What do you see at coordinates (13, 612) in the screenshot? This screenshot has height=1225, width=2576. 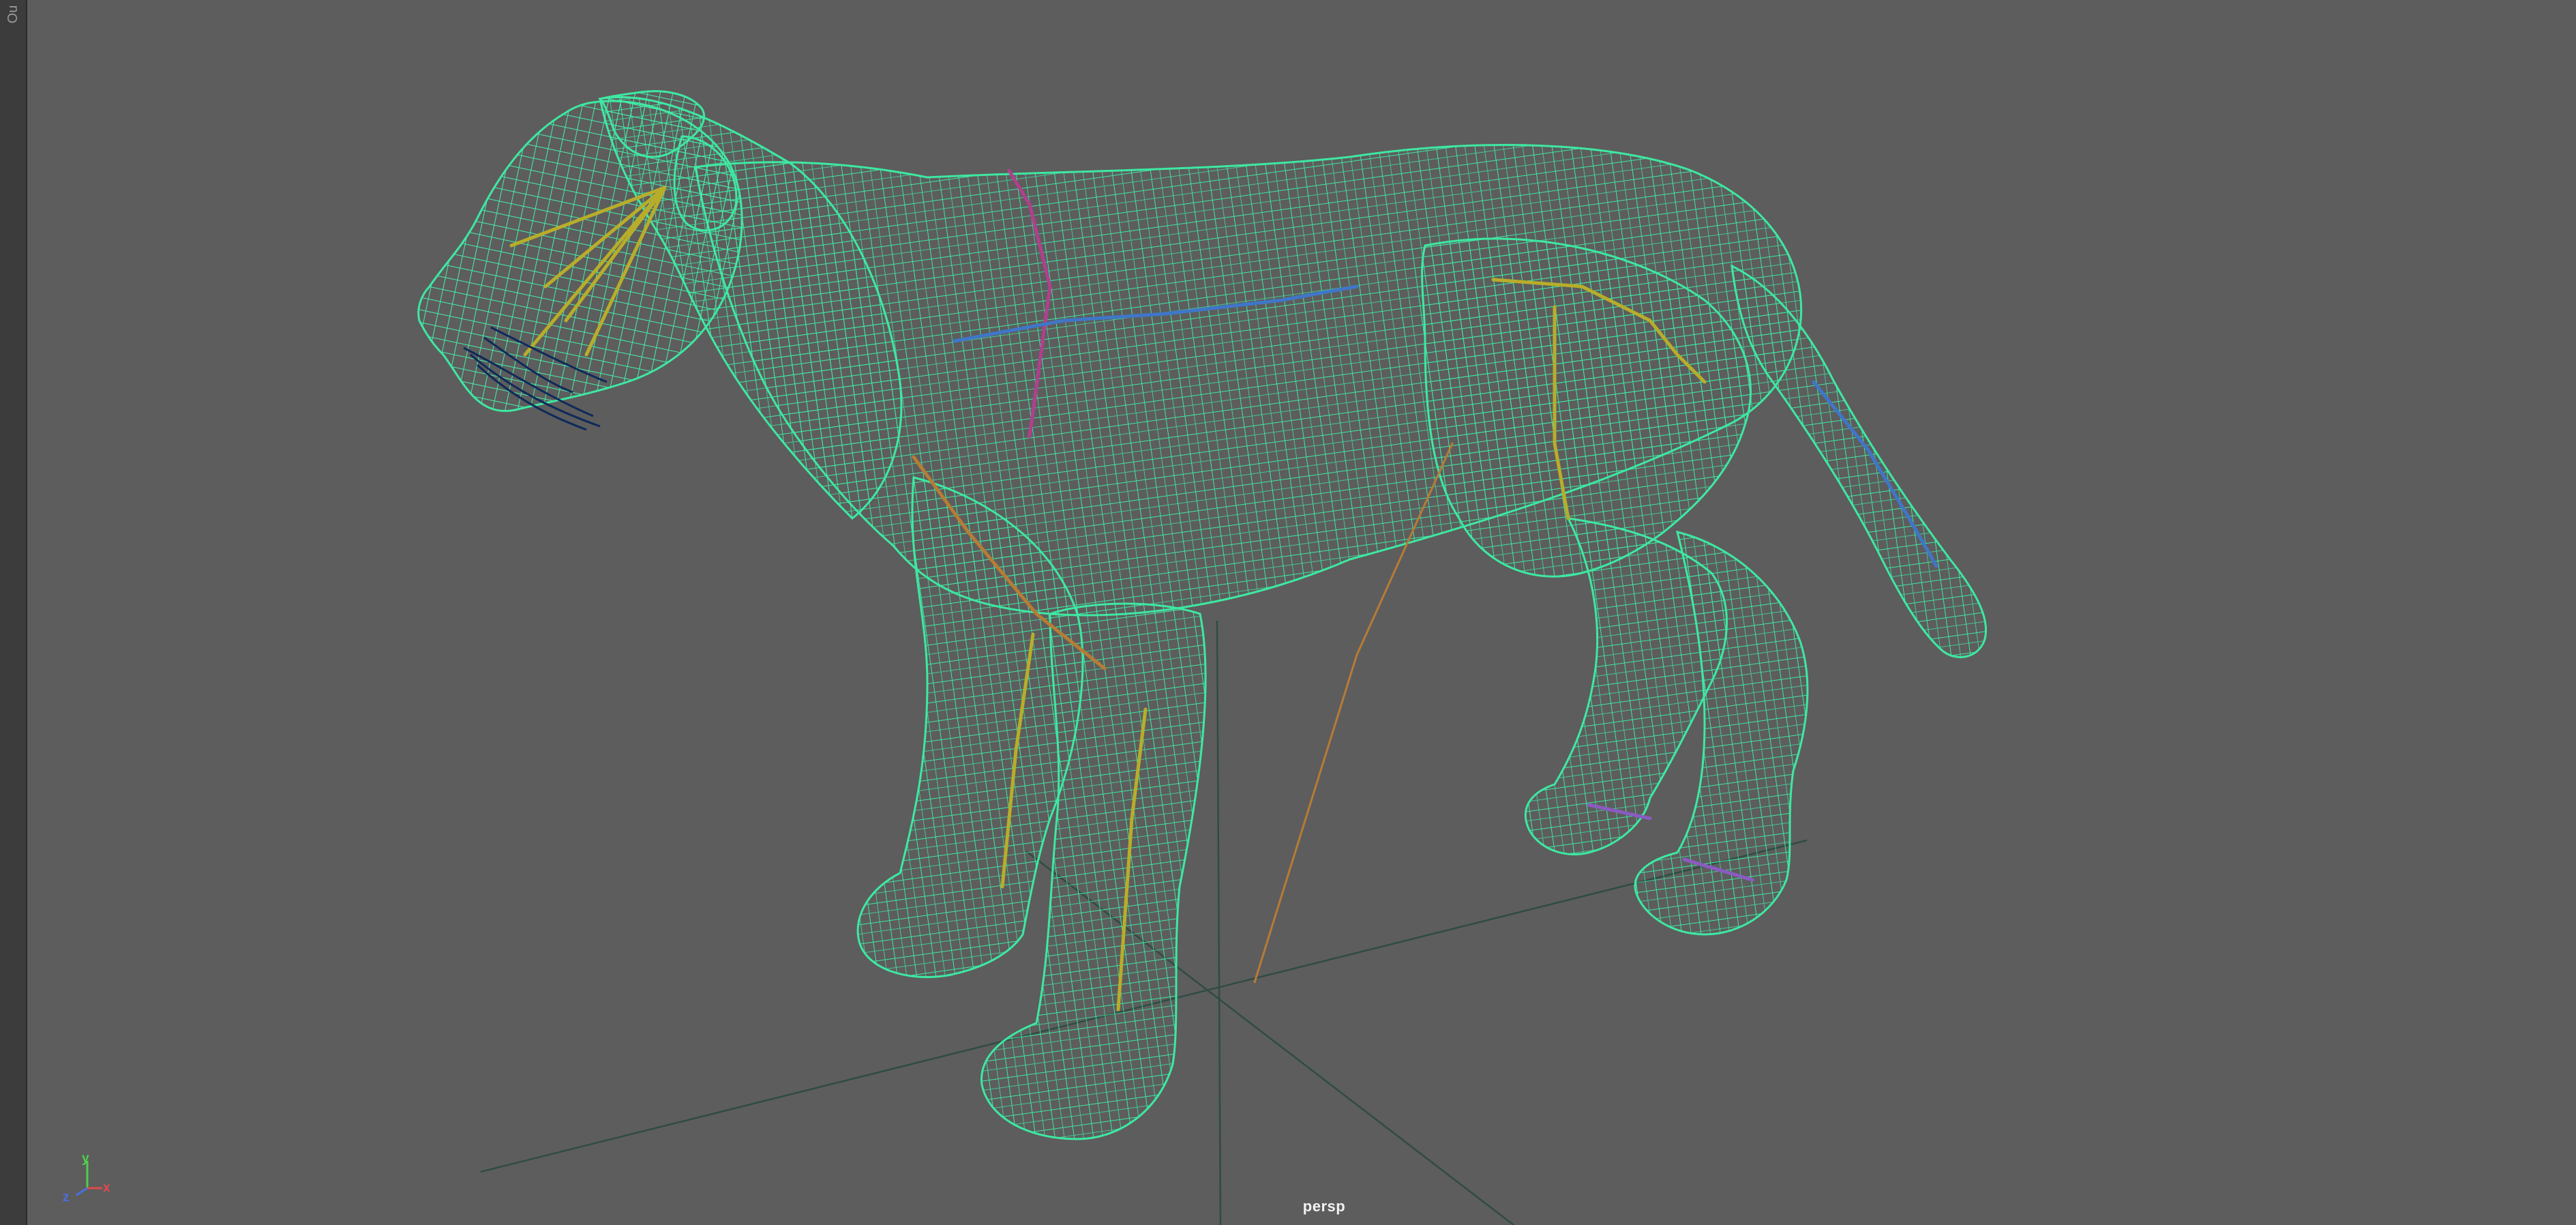 I see `outliner-collapsed-panel: Ou` at bounding box center [13, 612].